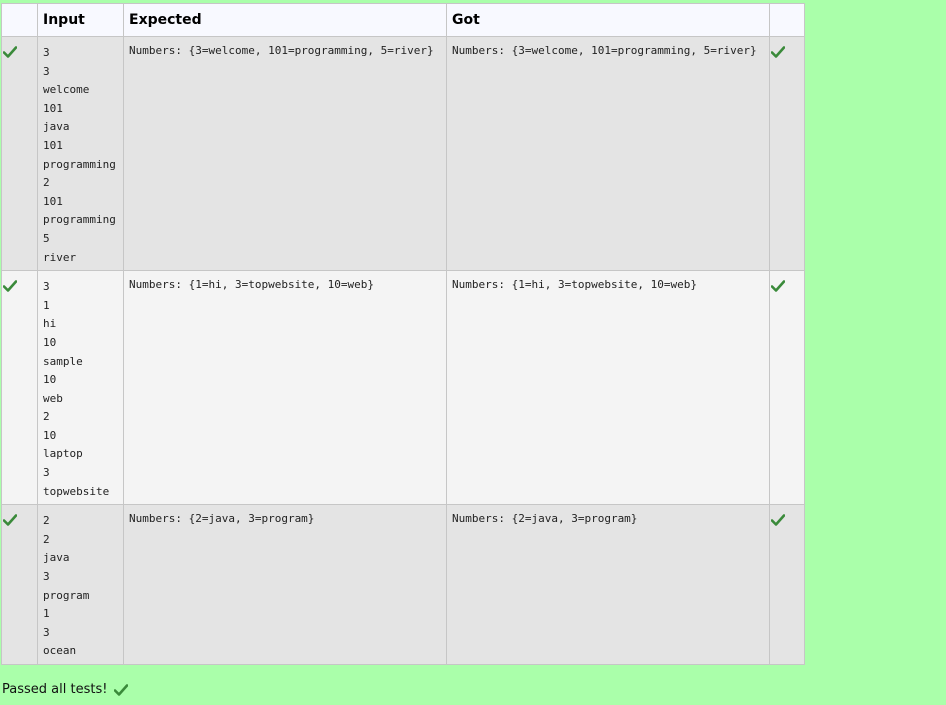 This screenshot has width=946, height=705. What do you see at coordinates (285, 585) in the screenshot?
I see `expected-cell: Numbers: {2=java, 3=program}` at bounding box center [285, 585].